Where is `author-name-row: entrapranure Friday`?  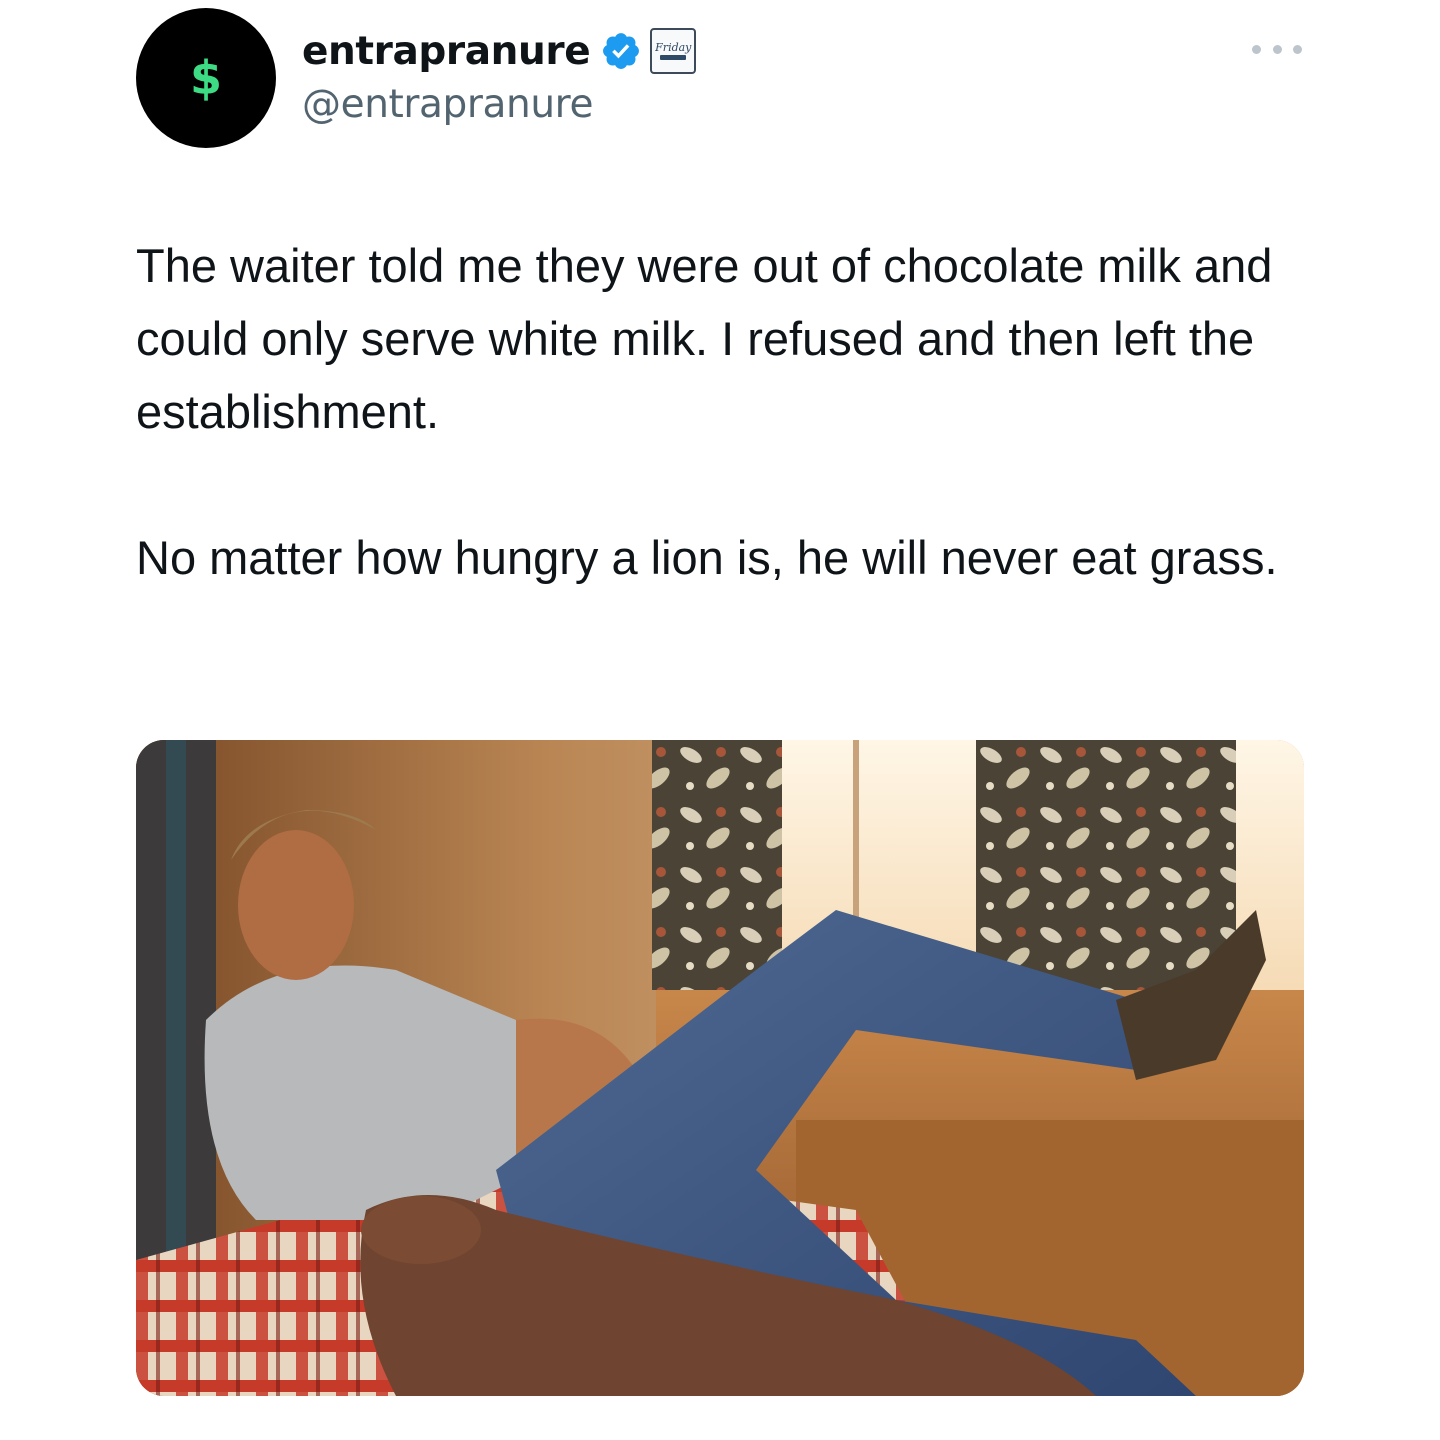
author-name-row: entrapranure Friday is located at coordinates (499, 51).